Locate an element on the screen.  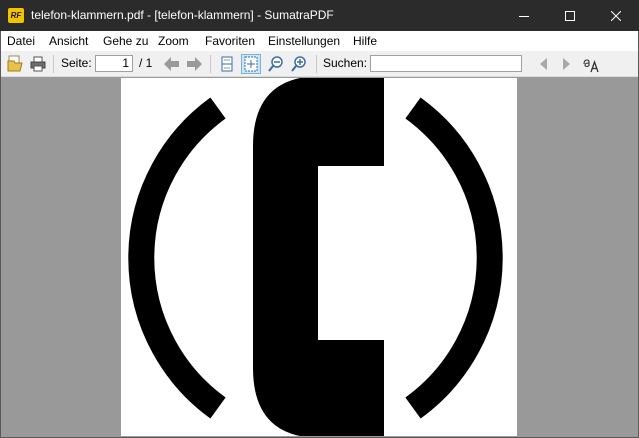
zoom-out-button is located at coordinates (276, 64).